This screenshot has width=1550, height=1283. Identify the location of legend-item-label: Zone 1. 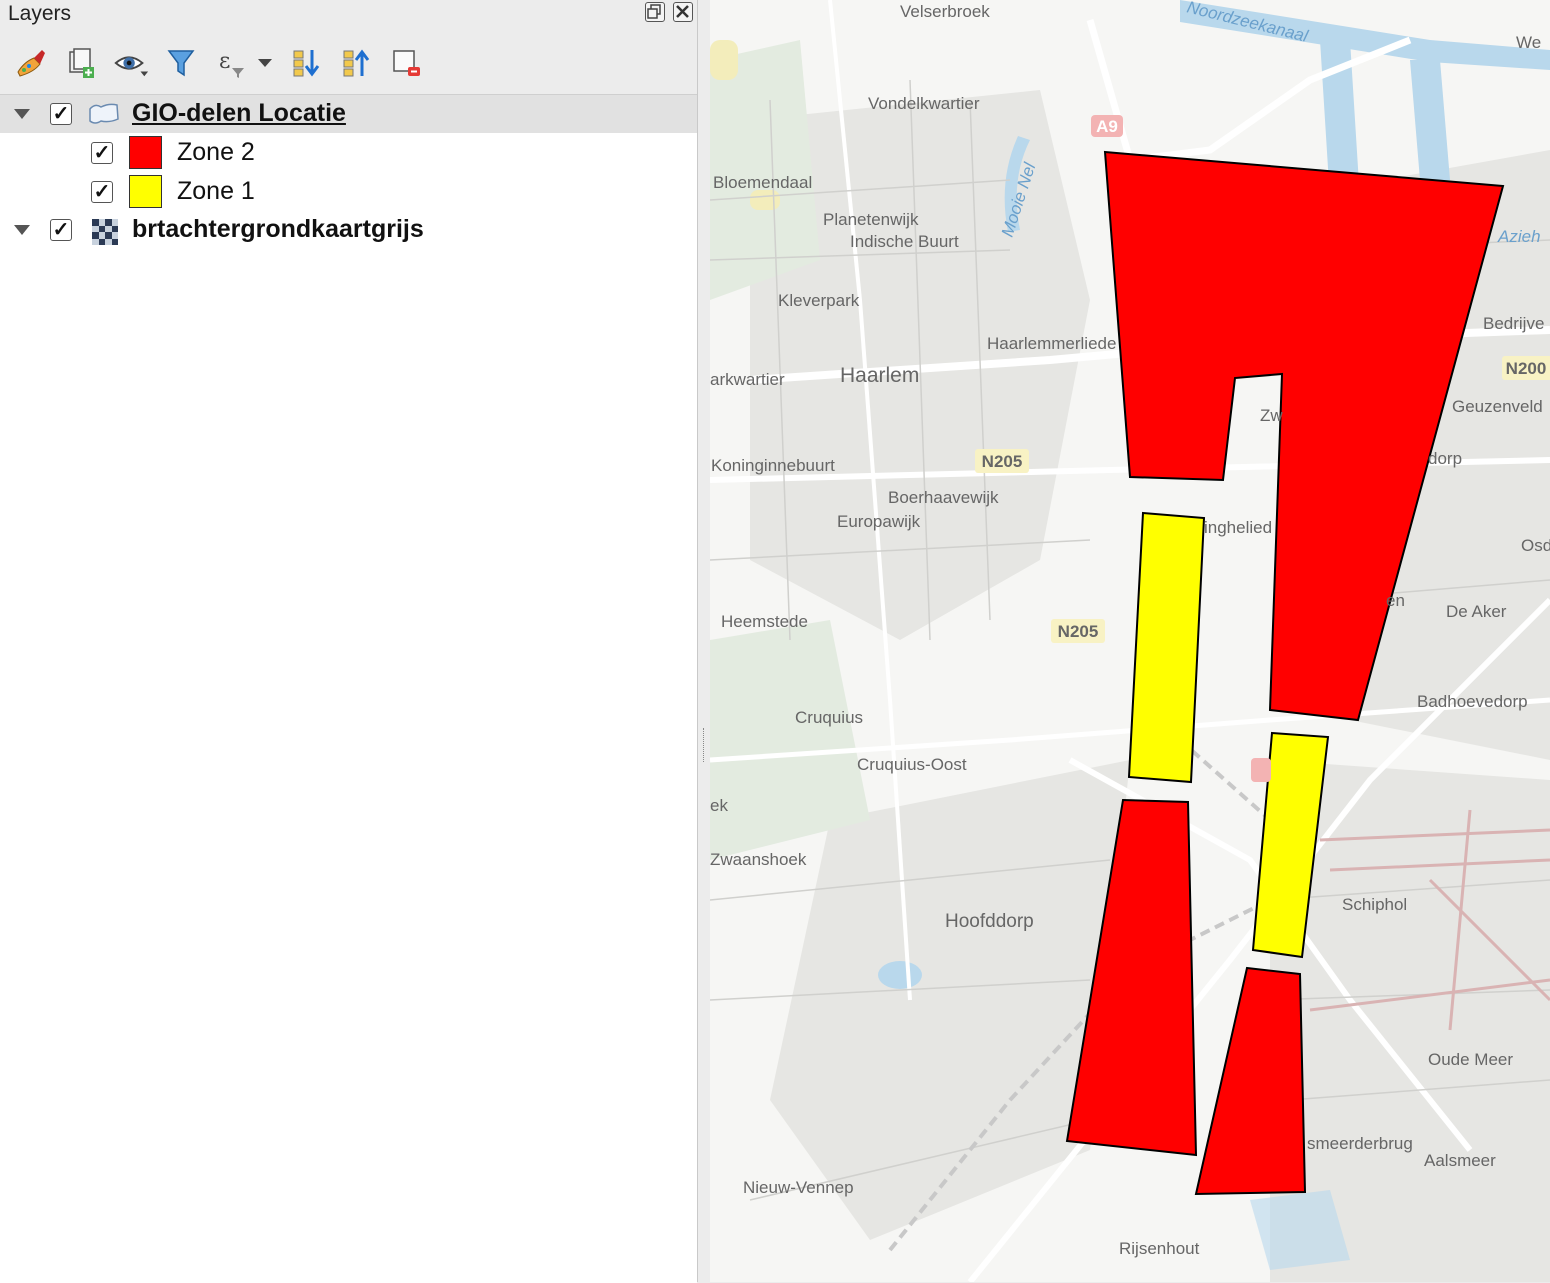
(216, 191).